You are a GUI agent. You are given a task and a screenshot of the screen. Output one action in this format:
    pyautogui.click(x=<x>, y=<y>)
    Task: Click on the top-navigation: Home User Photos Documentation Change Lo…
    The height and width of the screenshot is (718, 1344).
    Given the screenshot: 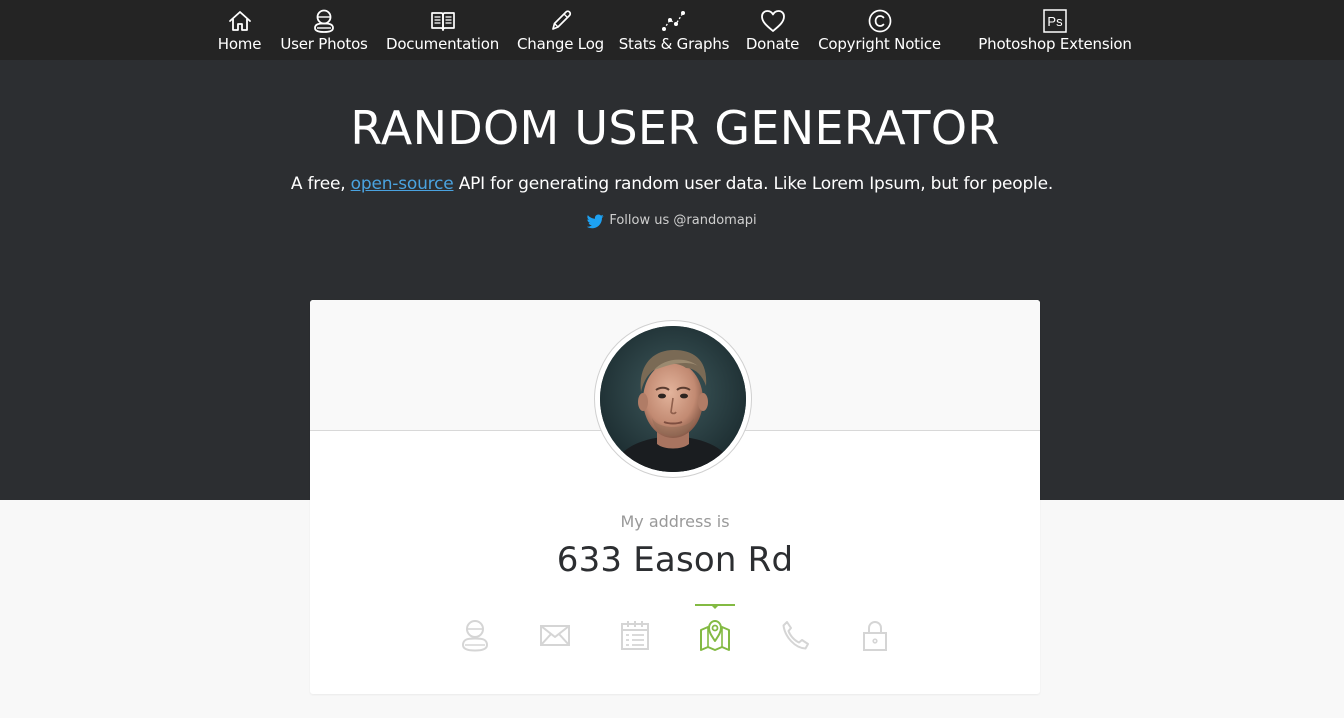 What is the action you would take?
    pyautogui.click(x=672, y=30)
    